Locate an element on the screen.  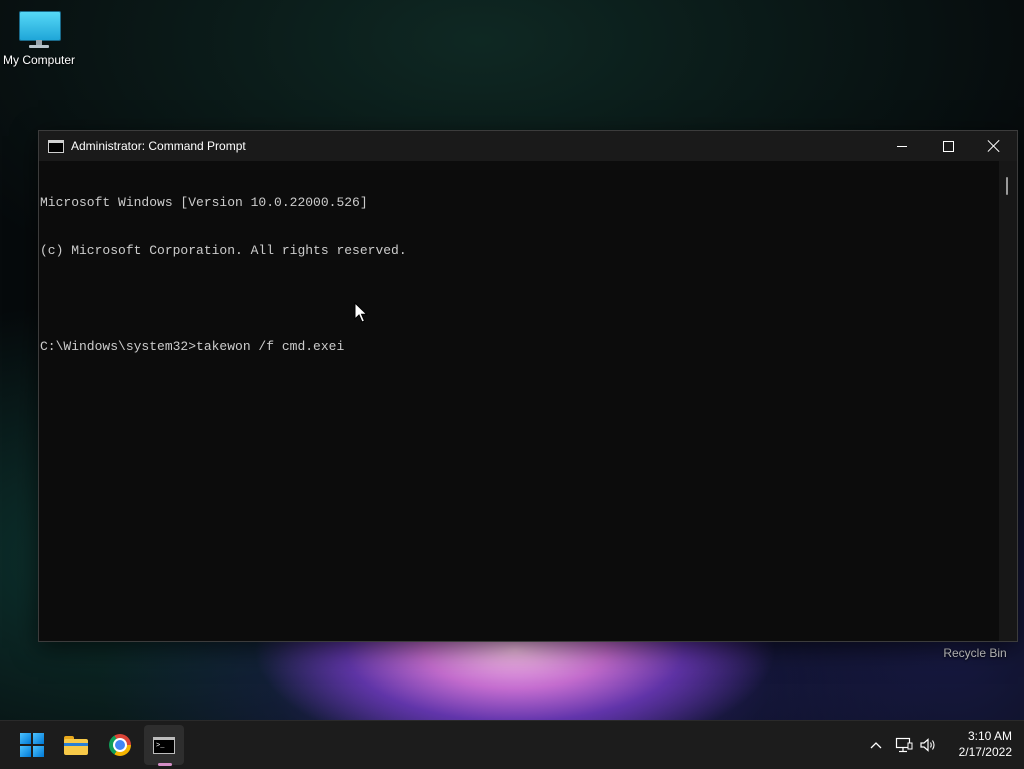
taskbar-chrome is located at coordinates (120, 745).